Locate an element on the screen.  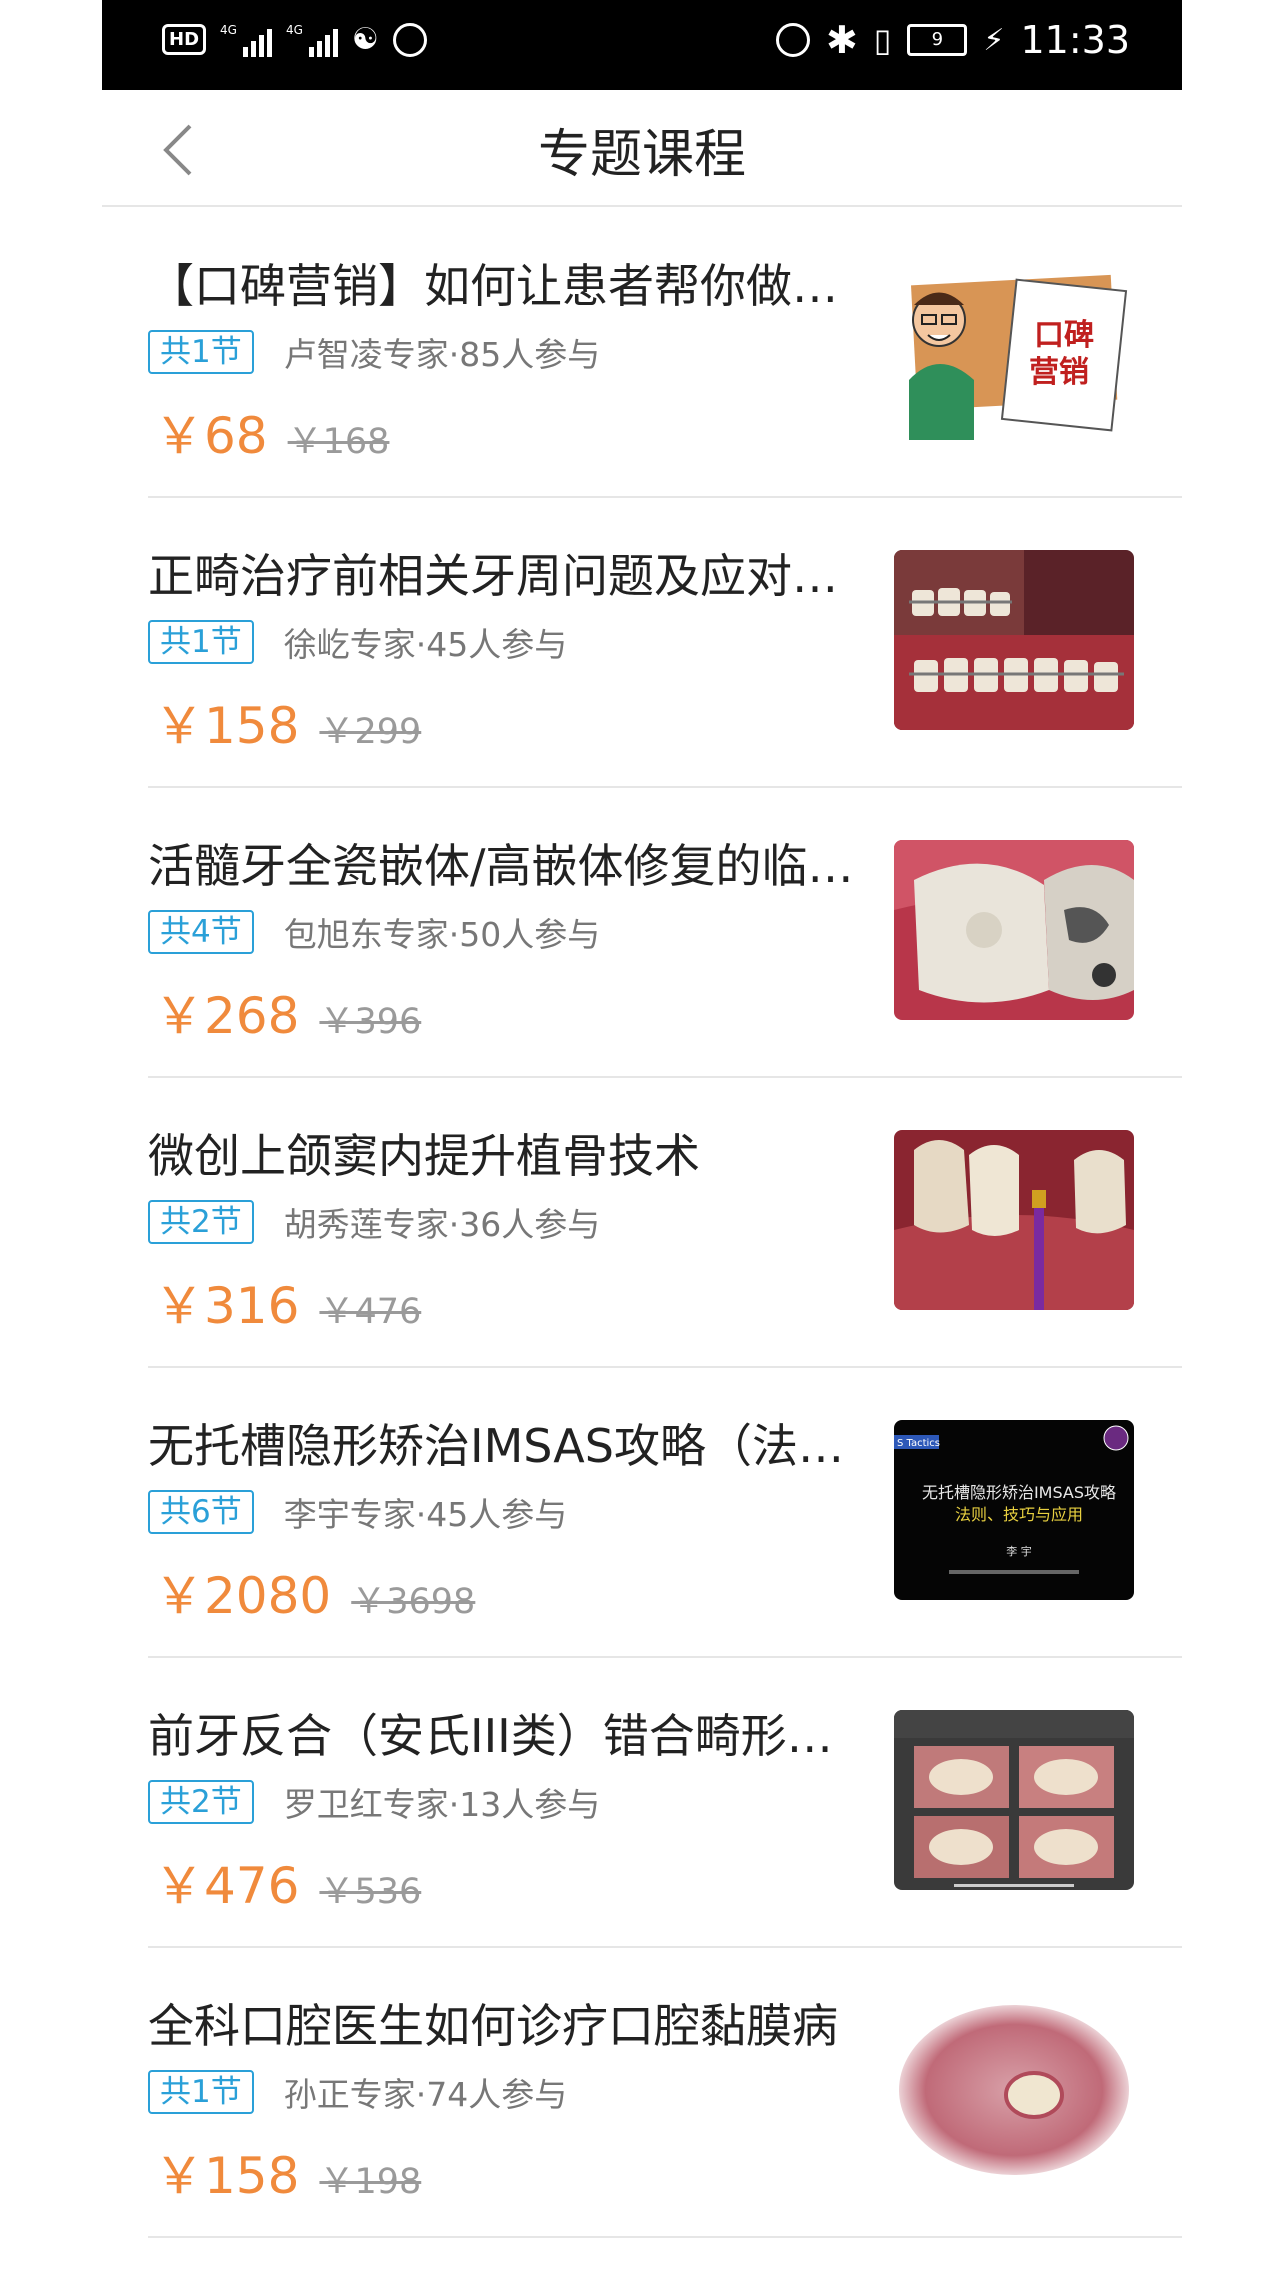
bluetooth-icon: ✱ is located at coordinates (841, 40).